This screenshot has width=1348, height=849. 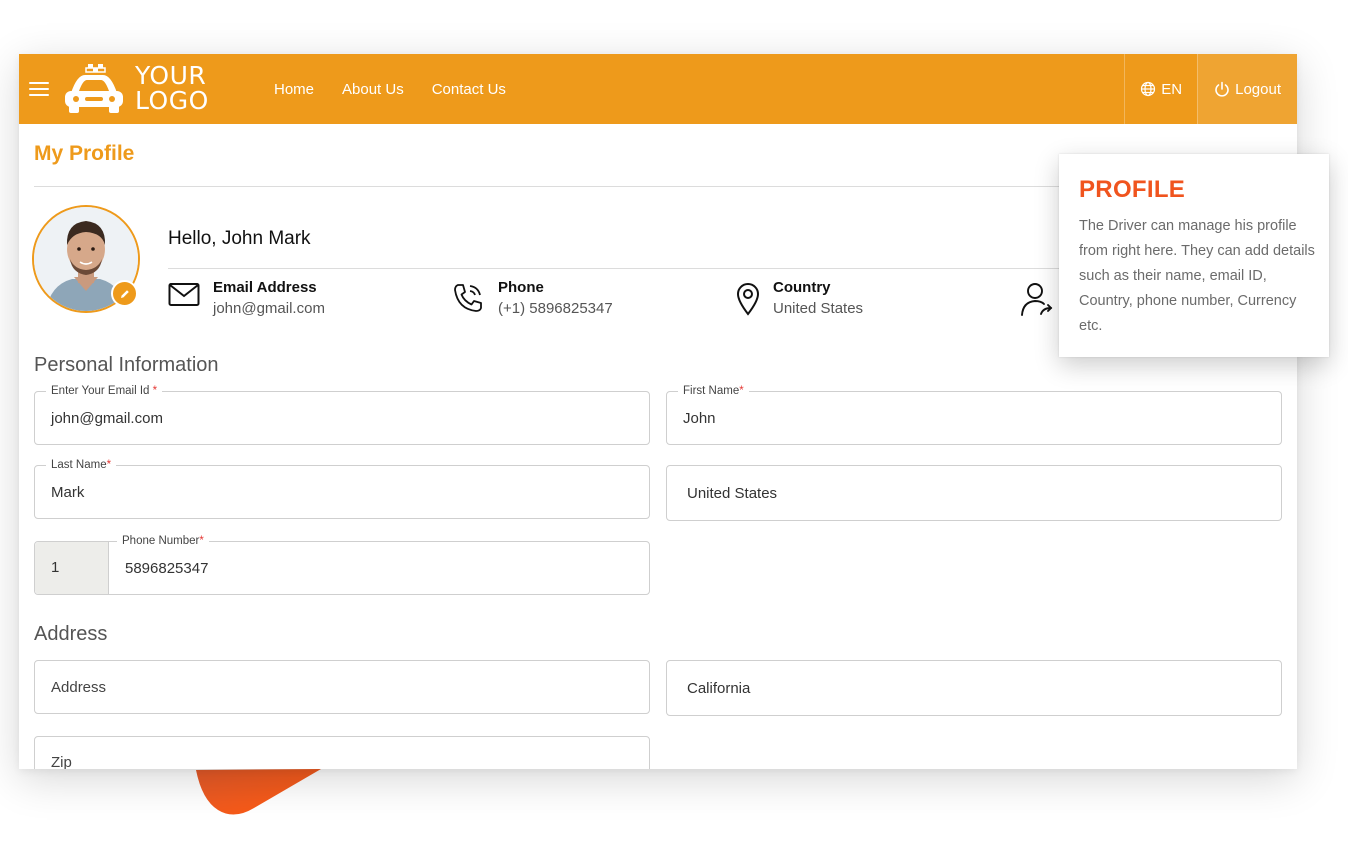 I want to click on personal-information-heading: Personal Information, so click(x=126, y=365).